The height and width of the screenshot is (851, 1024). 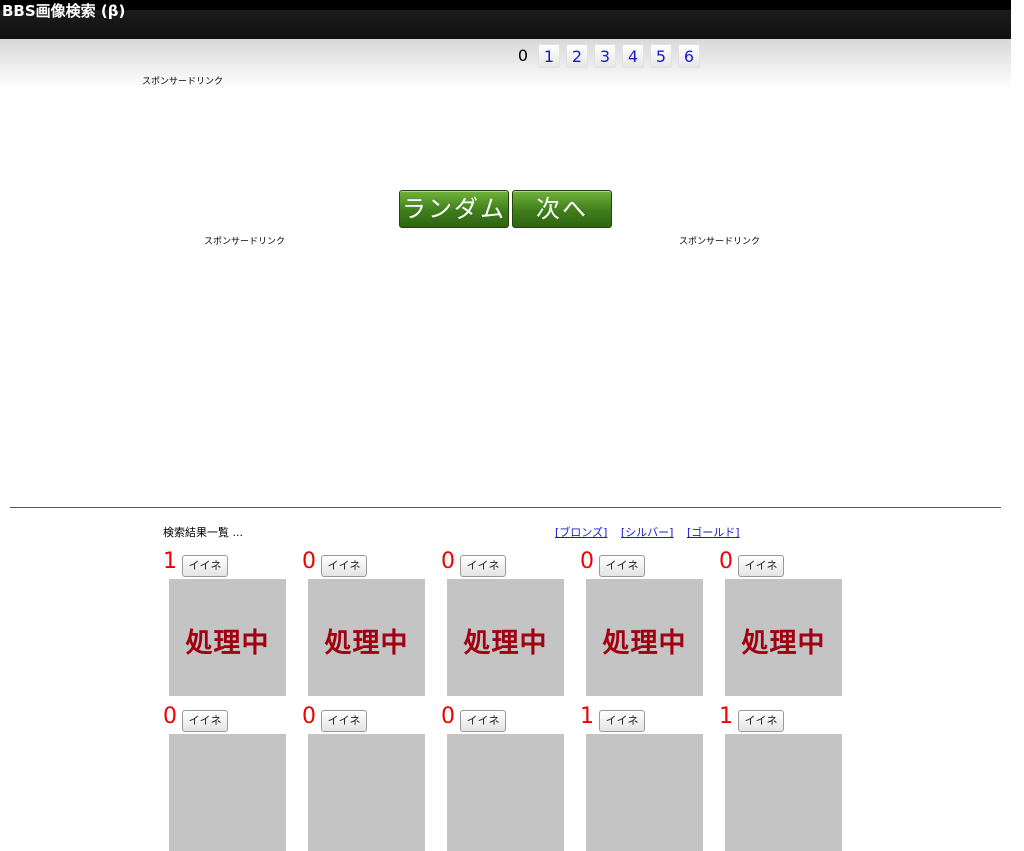 I want to click on page-link-4: 4, so click(x=633, y=56).